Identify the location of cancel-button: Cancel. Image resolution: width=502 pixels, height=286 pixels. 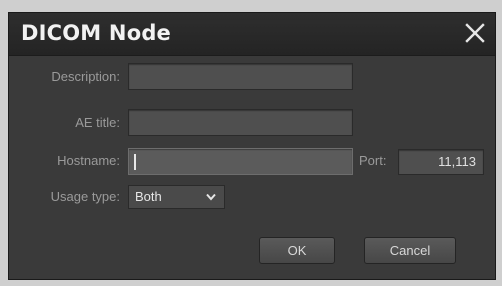
(410, 250).